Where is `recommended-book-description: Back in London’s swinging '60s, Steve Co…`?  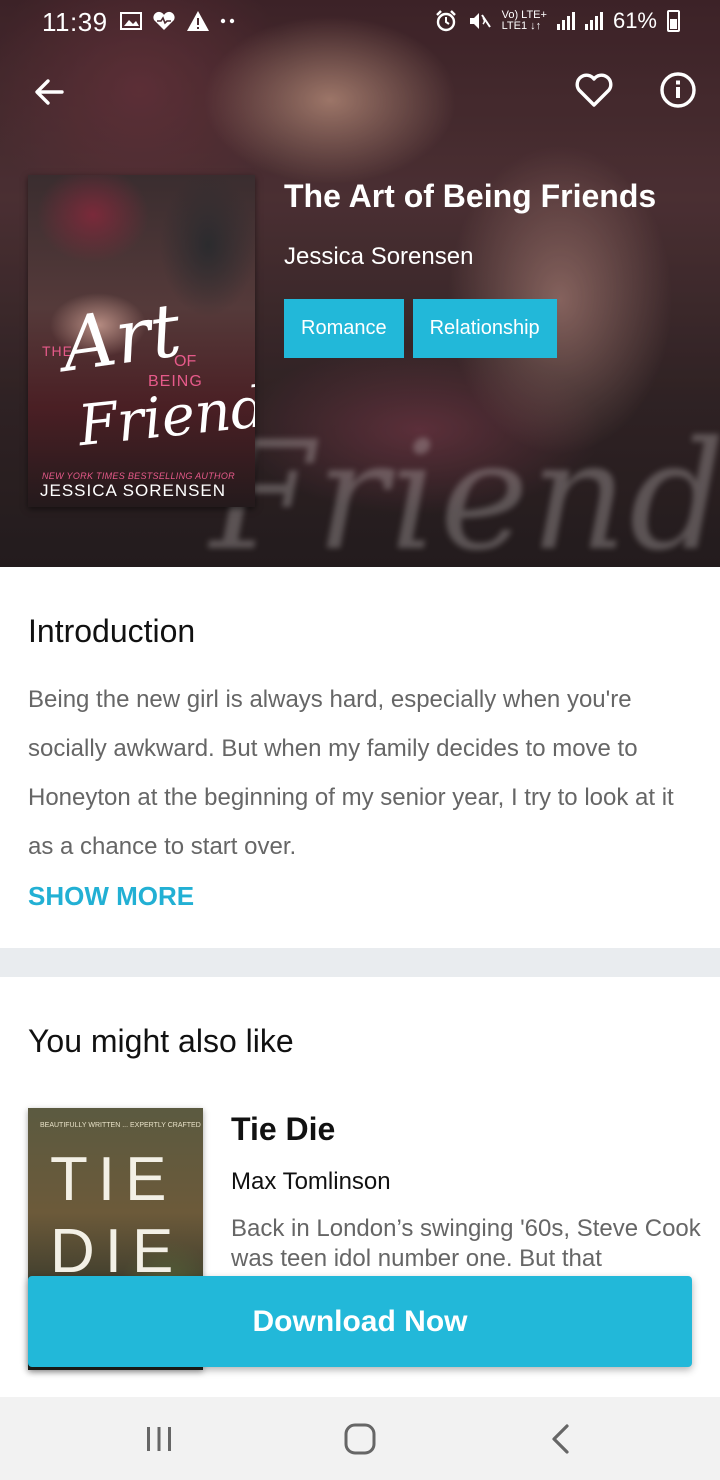
recommended-book-description: Back in London’s swinging '60s, Steve Co… is located at coordinates (466, 1243).